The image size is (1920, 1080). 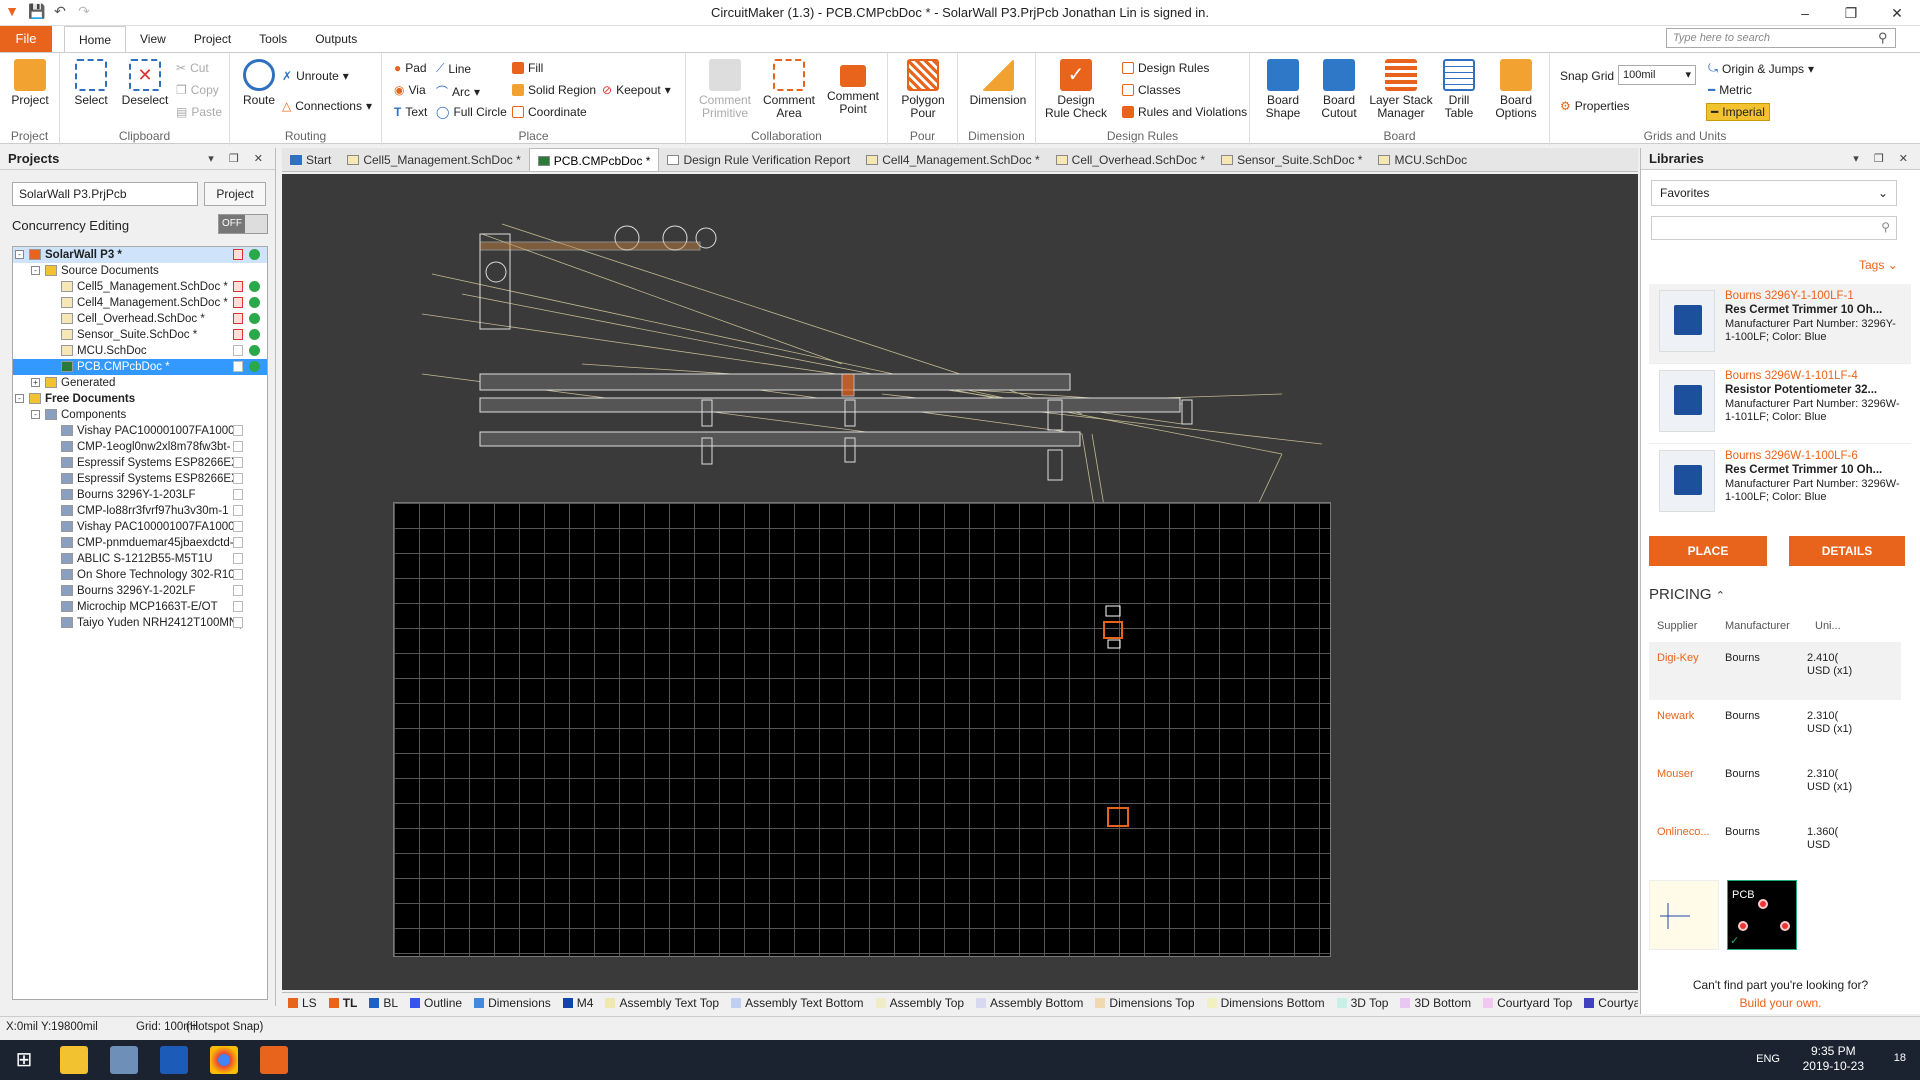 I want to click on layer-tab: Dimensions Top, so click(x=1144, y=1002).